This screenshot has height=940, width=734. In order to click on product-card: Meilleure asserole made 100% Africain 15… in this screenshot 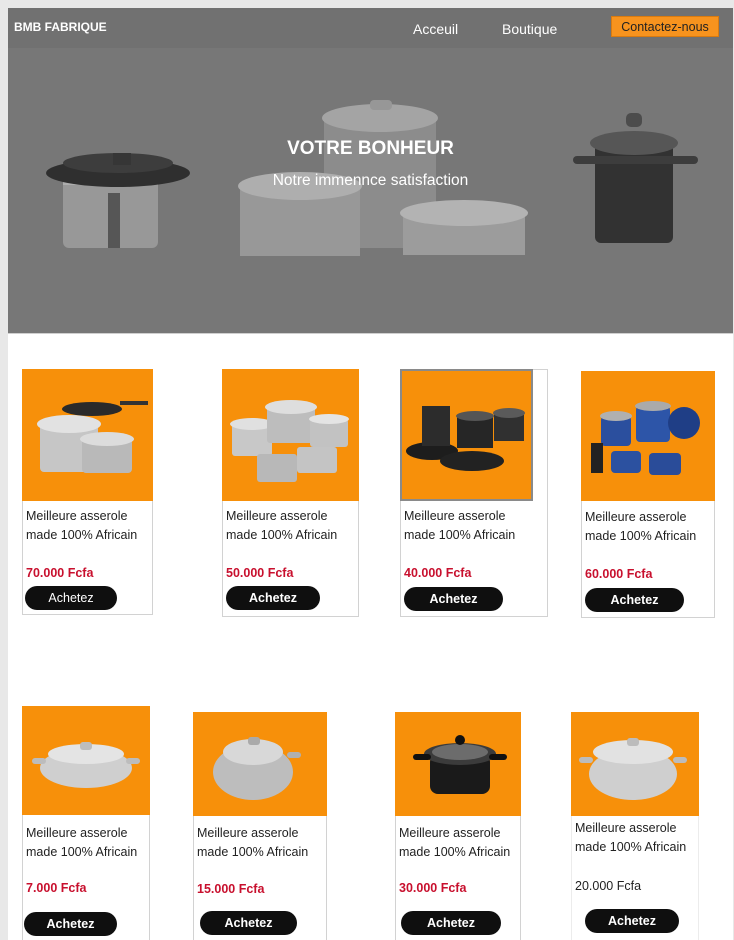, I will do `click(260, 826)`.